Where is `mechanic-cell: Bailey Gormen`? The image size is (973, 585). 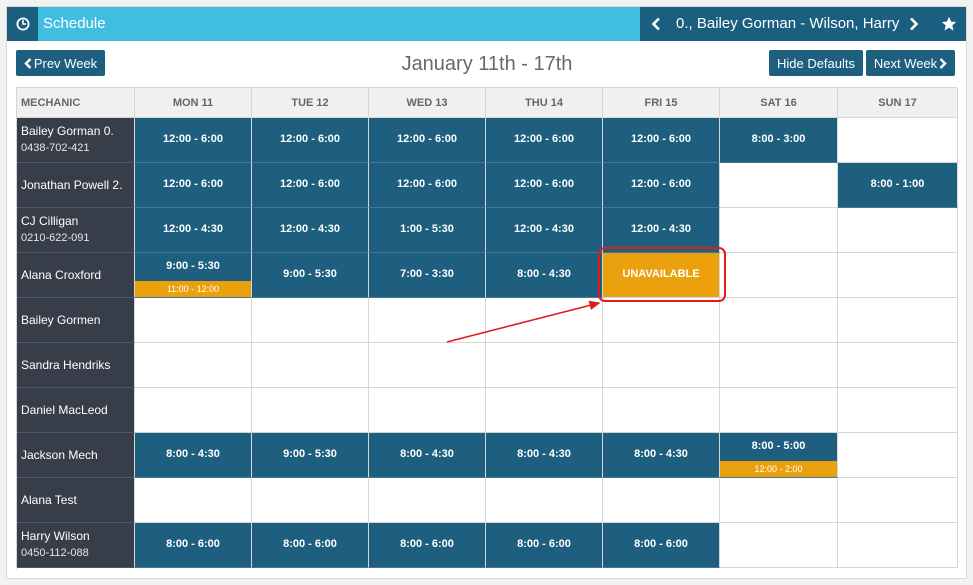 mechanic-cell: Bailey Gormen is located at coordinates (76, 320).